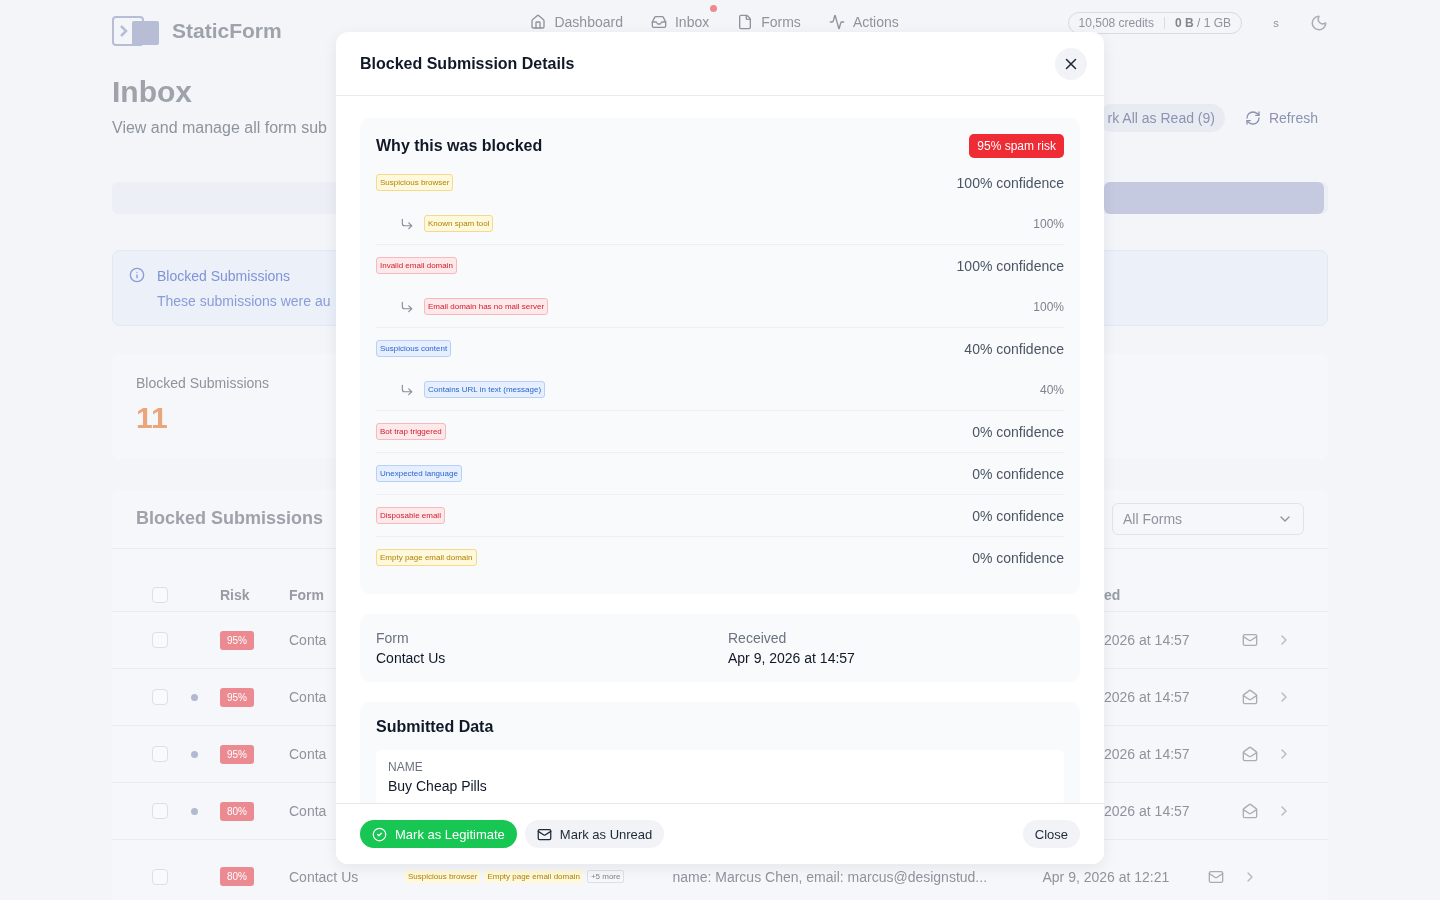  Describe the element at coordinates (792, 658) in the screenshot. I see `meta-value: Apr 9, 2026 at 14:57` at that location.